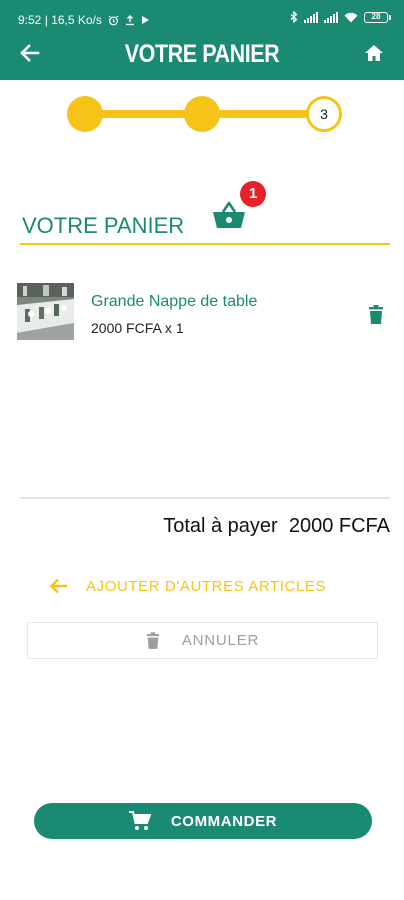 The image size is (404, 900). I want to click on bluetooth-icon, so click(294, 17).